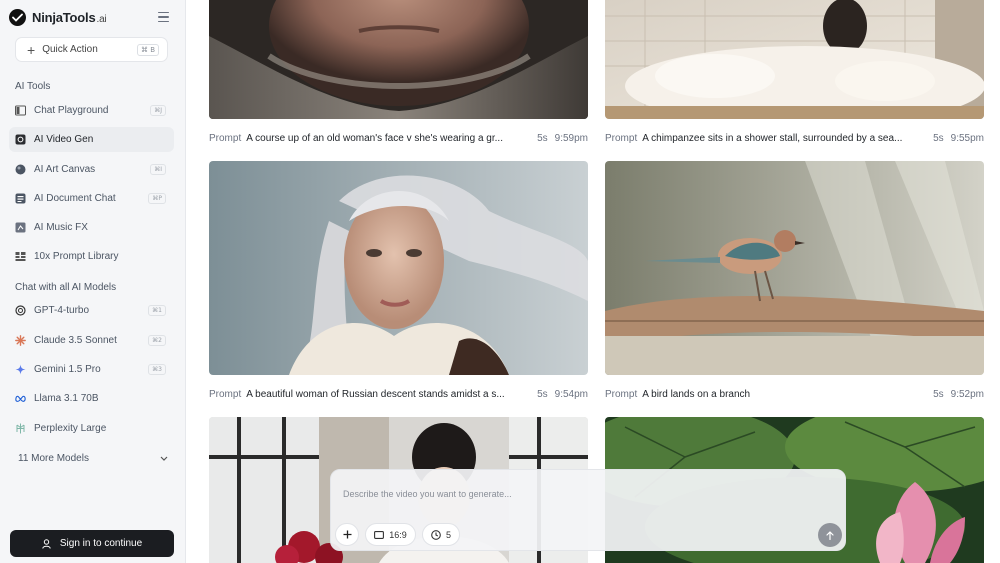 The width and height of the screenshot is (1000, 563). I want to click on sidebar-item-ai-music-fx: AI Music FX, so click(91, 227).